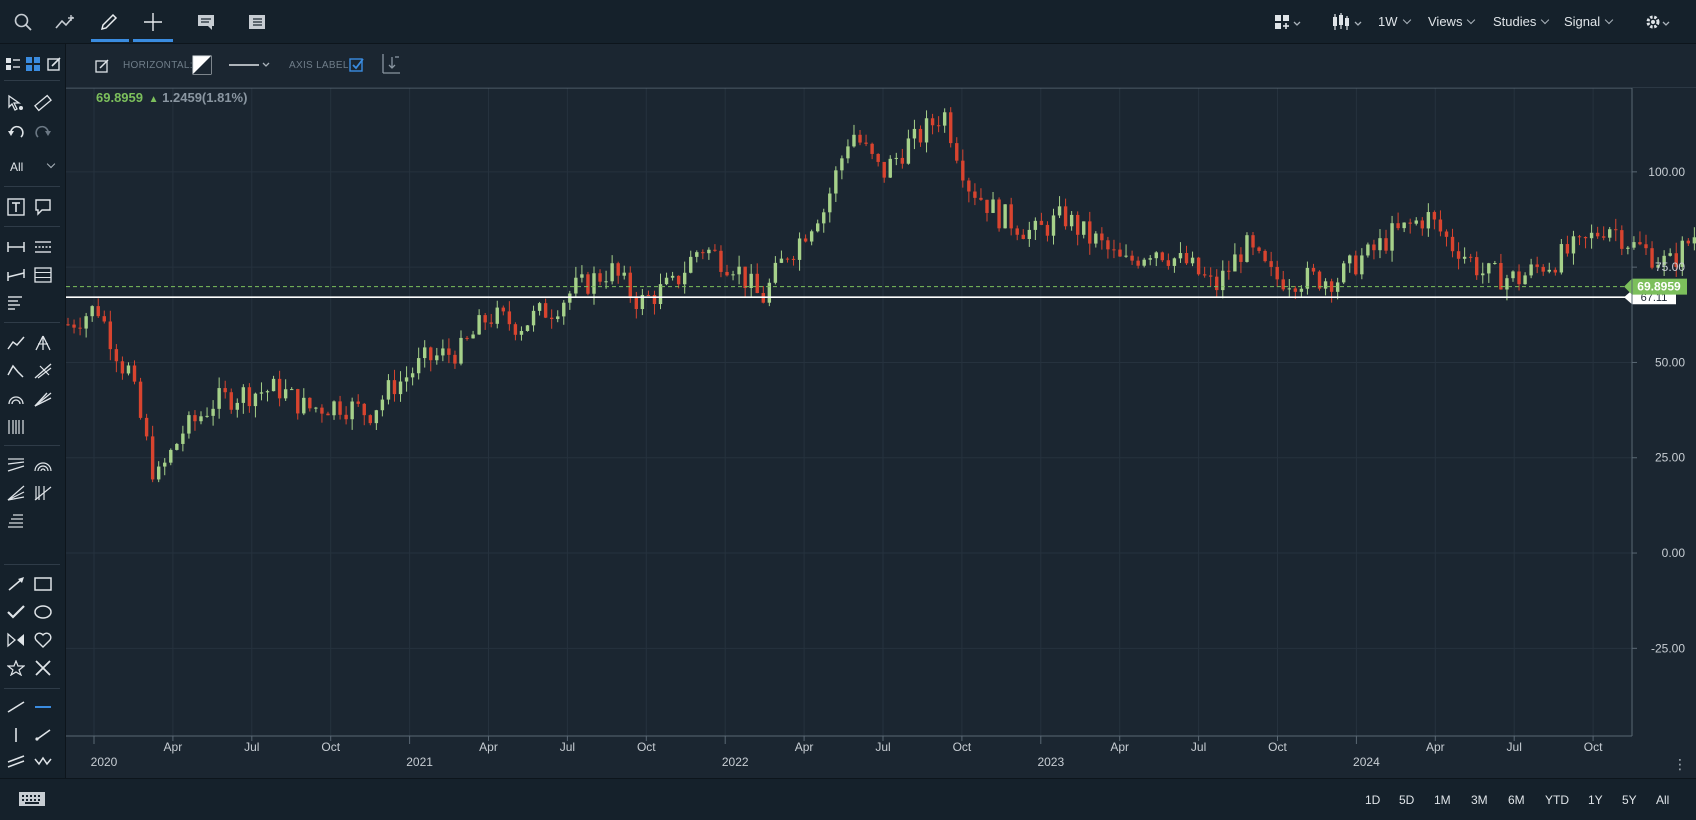  I want to click on grid-lines-icon, so click(43, 275).